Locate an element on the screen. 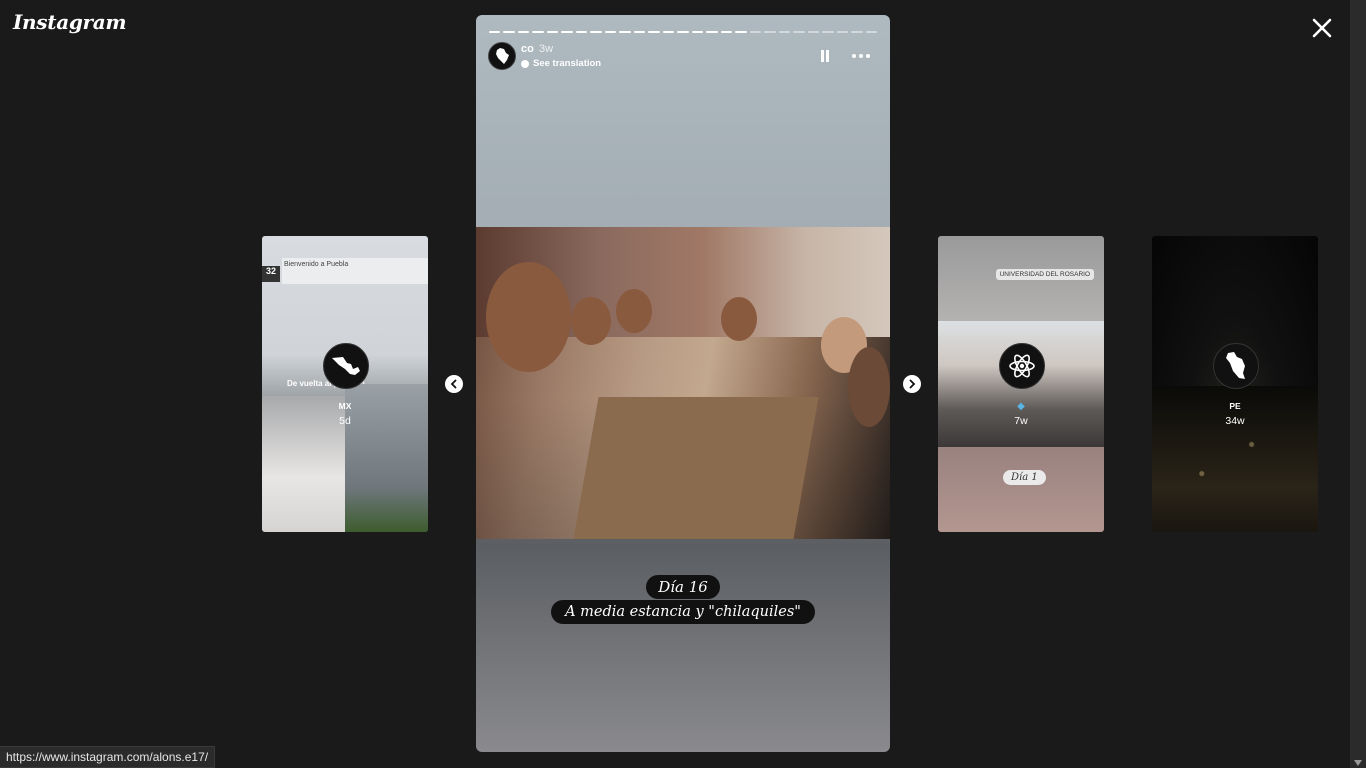 The height and width of the screenshot is (768, 1366). dolphin-icon: ◆ is located at coordinates (1021, 406).